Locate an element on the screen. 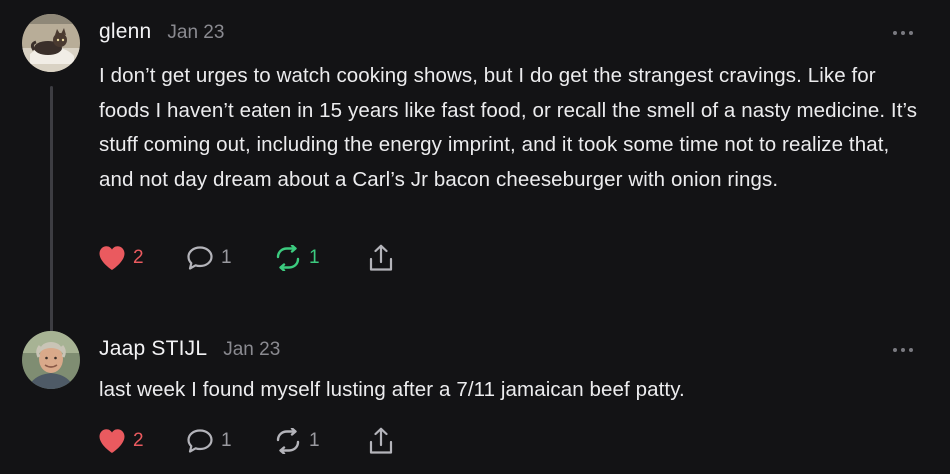 Image resolution: width=950 pixels, height=474 pixels. comment-header: Jaap STIJL Jan 23 is located at coordinates (189, 351).